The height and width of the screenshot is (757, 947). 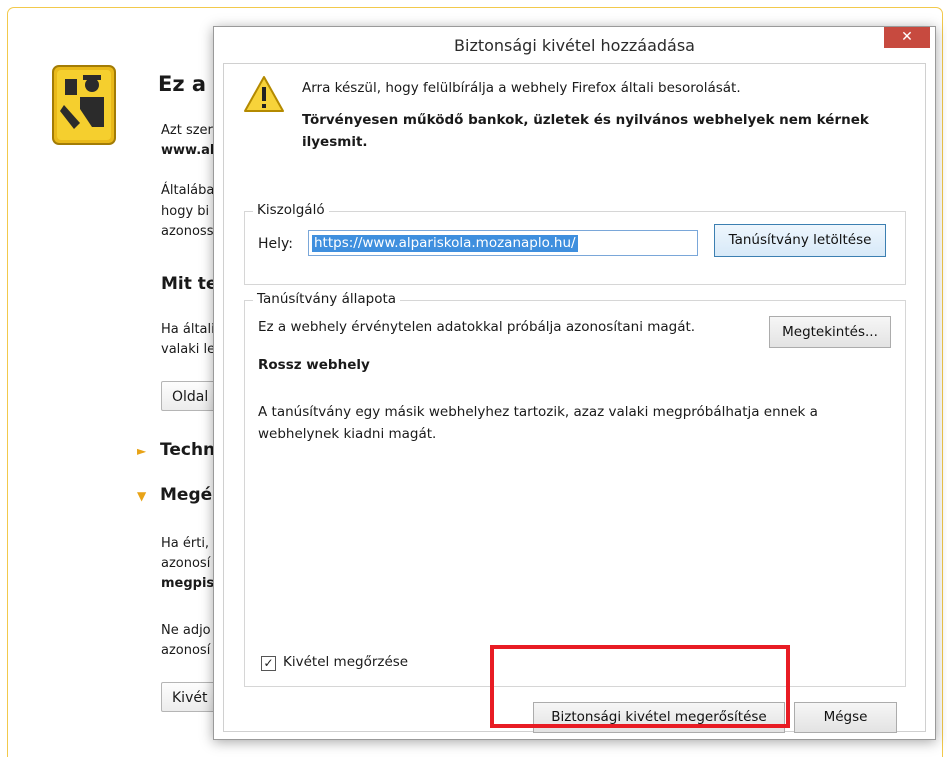 I want to click on permanent-exception-checkbox: ✓, so click(x=268, y=663).